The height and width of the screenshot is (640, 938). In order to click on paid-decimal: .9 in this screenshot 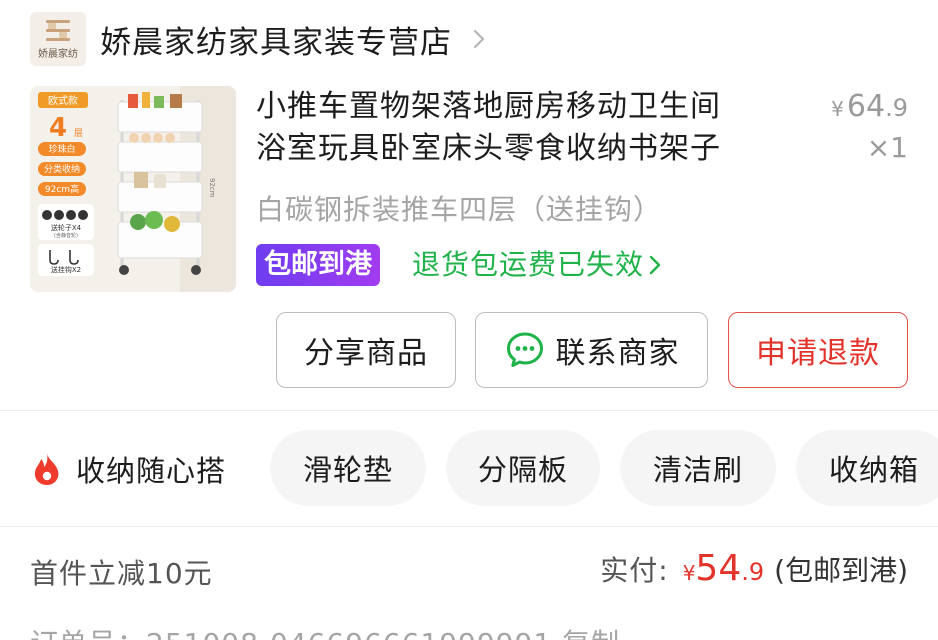, I will do `click(753, 572)`.